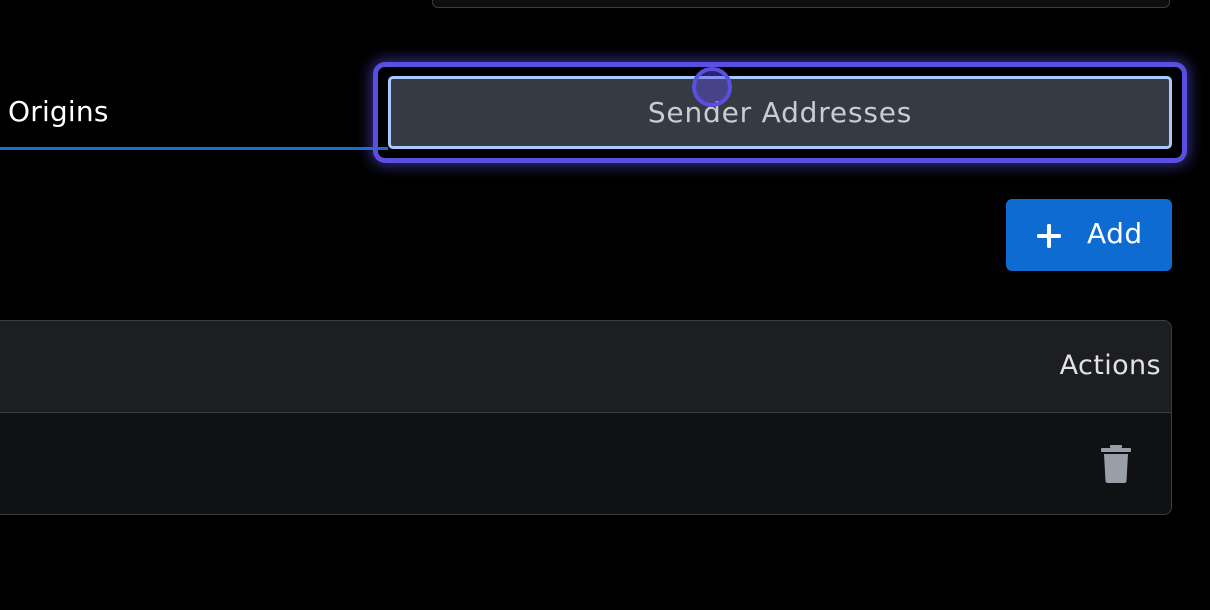 The width and height of the screenshot is (1210, 610). What do you see at coordinates (712, 87) in the screenshot?
I see `cursor-indicator` at bounding box center [712, 87].